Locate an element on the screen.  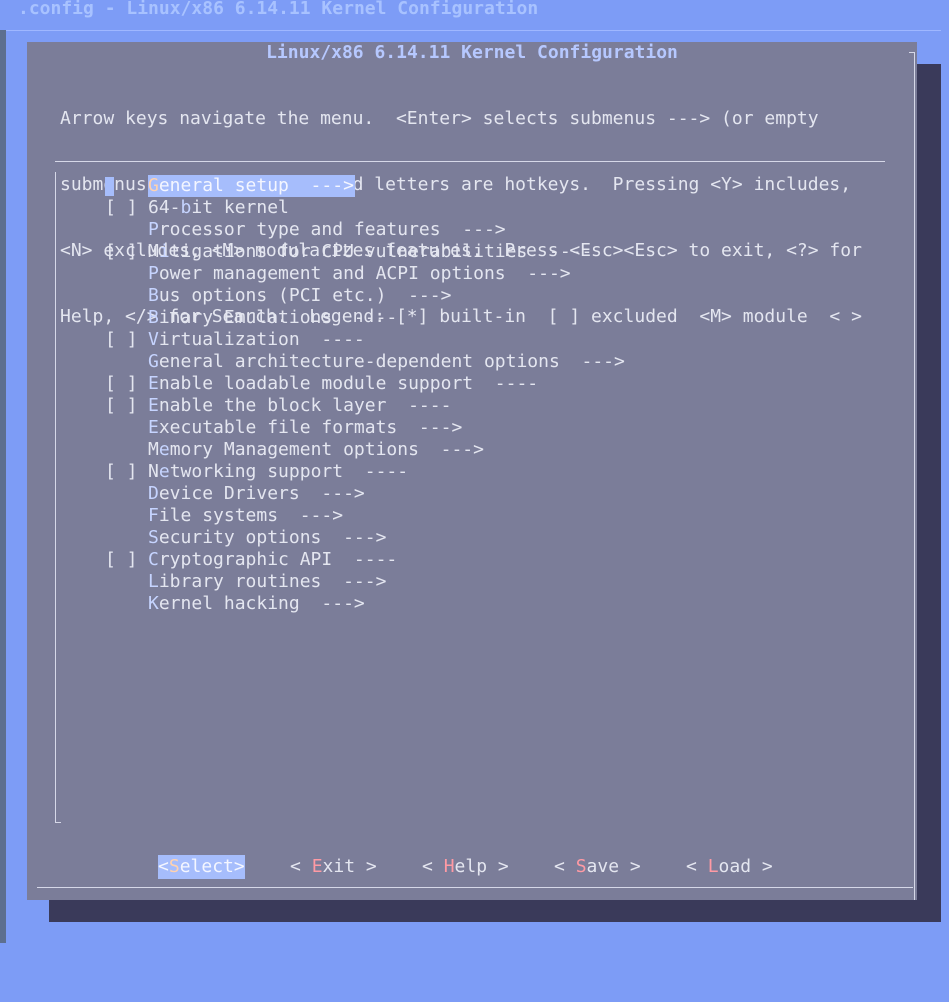
menu-item-label-rest: rocessor type and features ---> is located at coordinates (332, 229).